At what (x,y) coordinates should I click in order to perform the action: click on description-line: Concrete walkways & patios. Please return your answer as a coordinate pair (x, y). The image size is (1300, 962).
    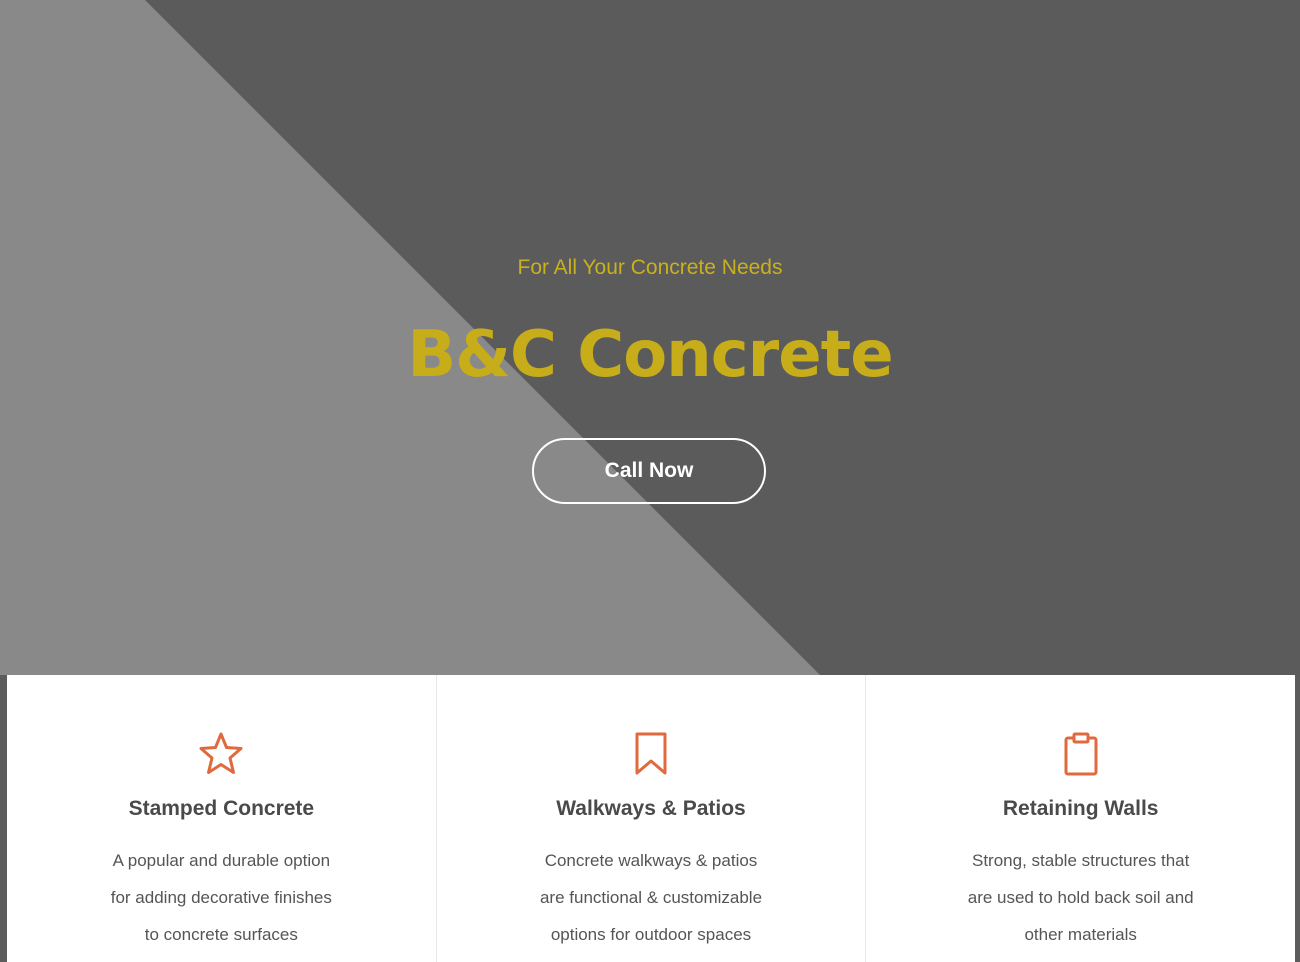
    Looking at the image, I should click on (651, 860).